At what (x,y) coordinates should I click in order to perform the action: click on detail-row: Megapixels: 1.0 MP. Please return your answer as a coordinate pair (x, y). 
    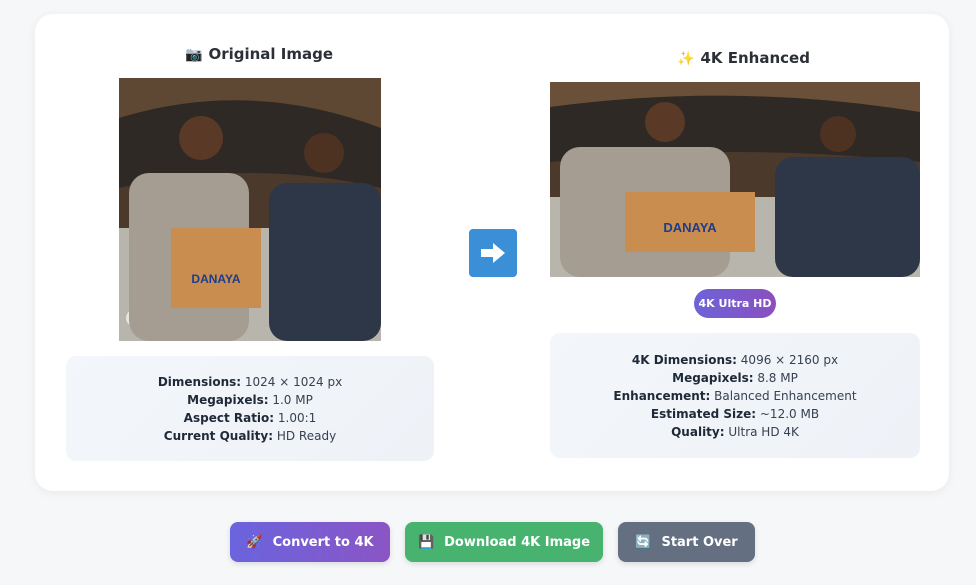
    Looking at the image, I should click on (250, 399).